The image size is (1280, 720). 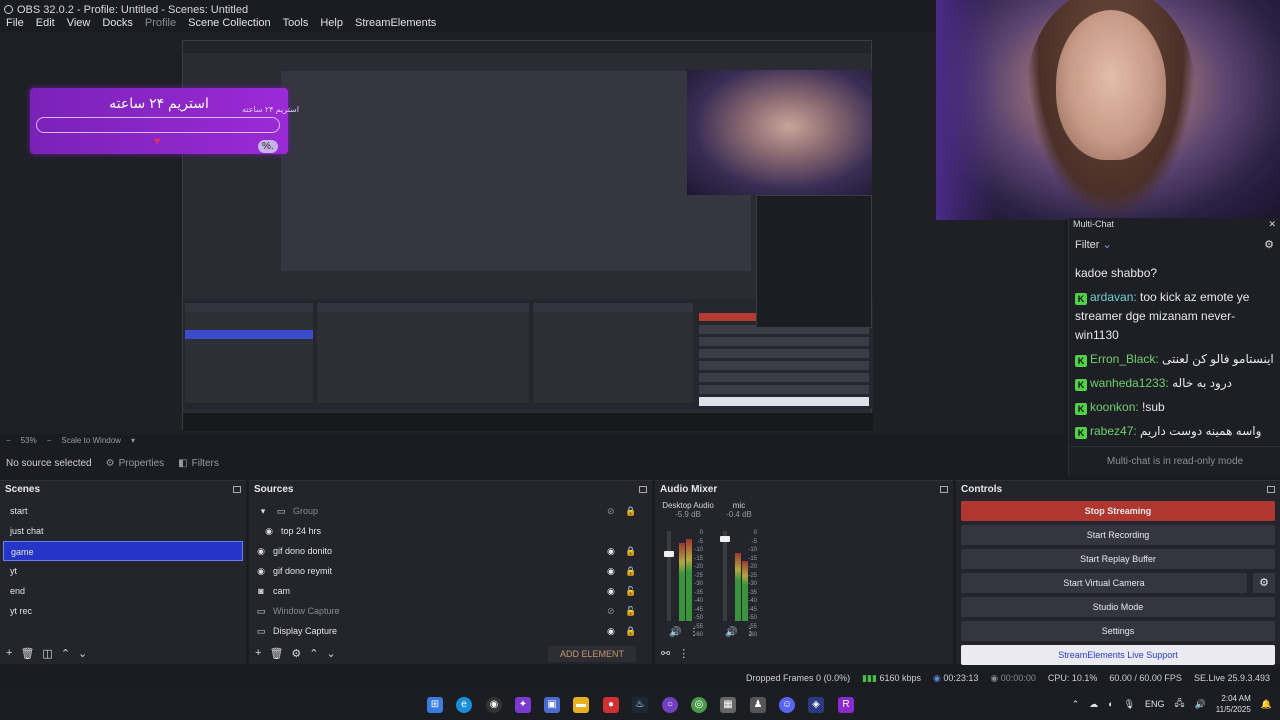 What do you see at coordinates (450, 531) in the screenshot?
I see `source-item: ◉ top 24 hrs` at bounding box center [450, 531].